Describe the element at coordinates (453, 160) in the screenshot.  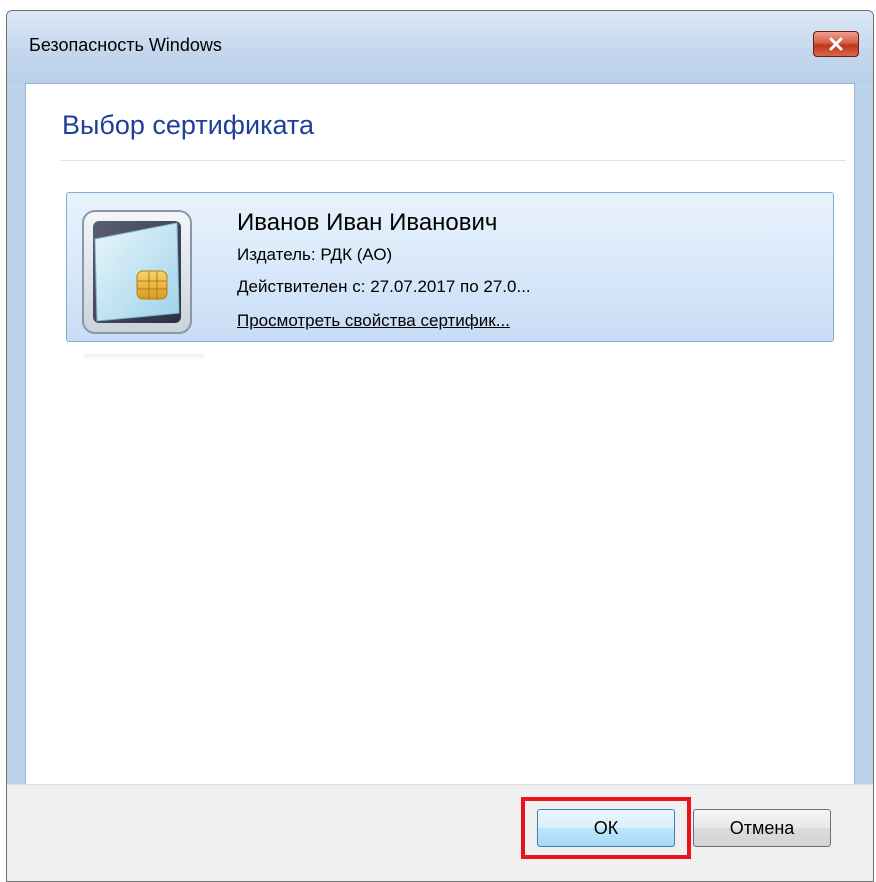
I see `heading-divider` at that location.